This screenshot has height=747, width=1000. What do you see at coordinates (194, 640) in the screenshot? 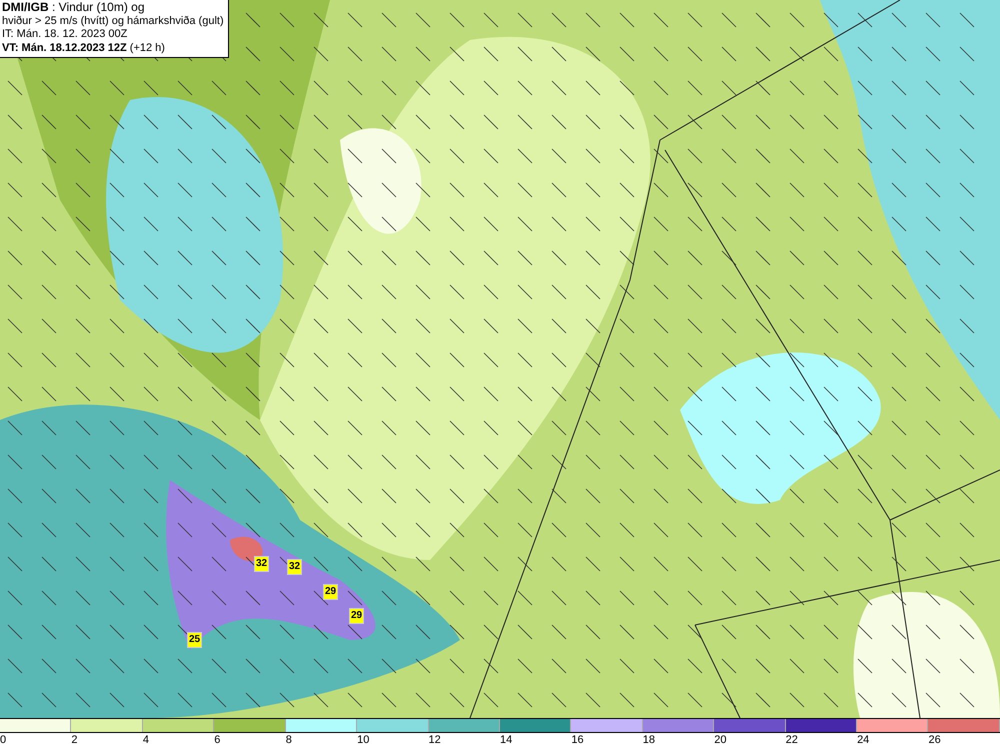
I see `gust-label: 25` at bounding box center [194, 640].